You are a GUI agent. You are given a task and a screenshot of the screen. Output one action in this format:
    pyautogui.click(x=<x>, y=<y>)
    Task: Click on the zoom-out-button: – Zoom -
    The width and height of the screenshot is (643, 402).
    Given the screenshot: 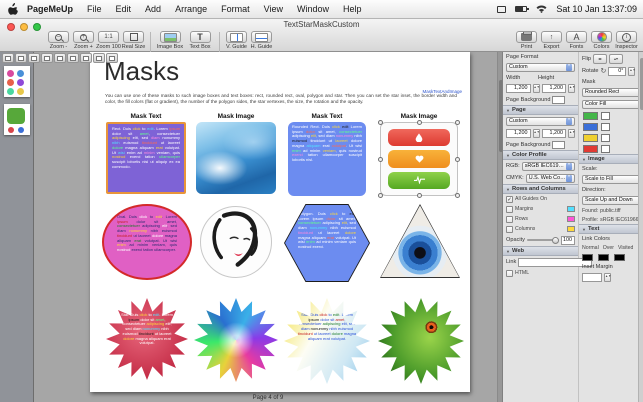 What is the action you would take?
    pyautogui.click(x=58, y=40)
    